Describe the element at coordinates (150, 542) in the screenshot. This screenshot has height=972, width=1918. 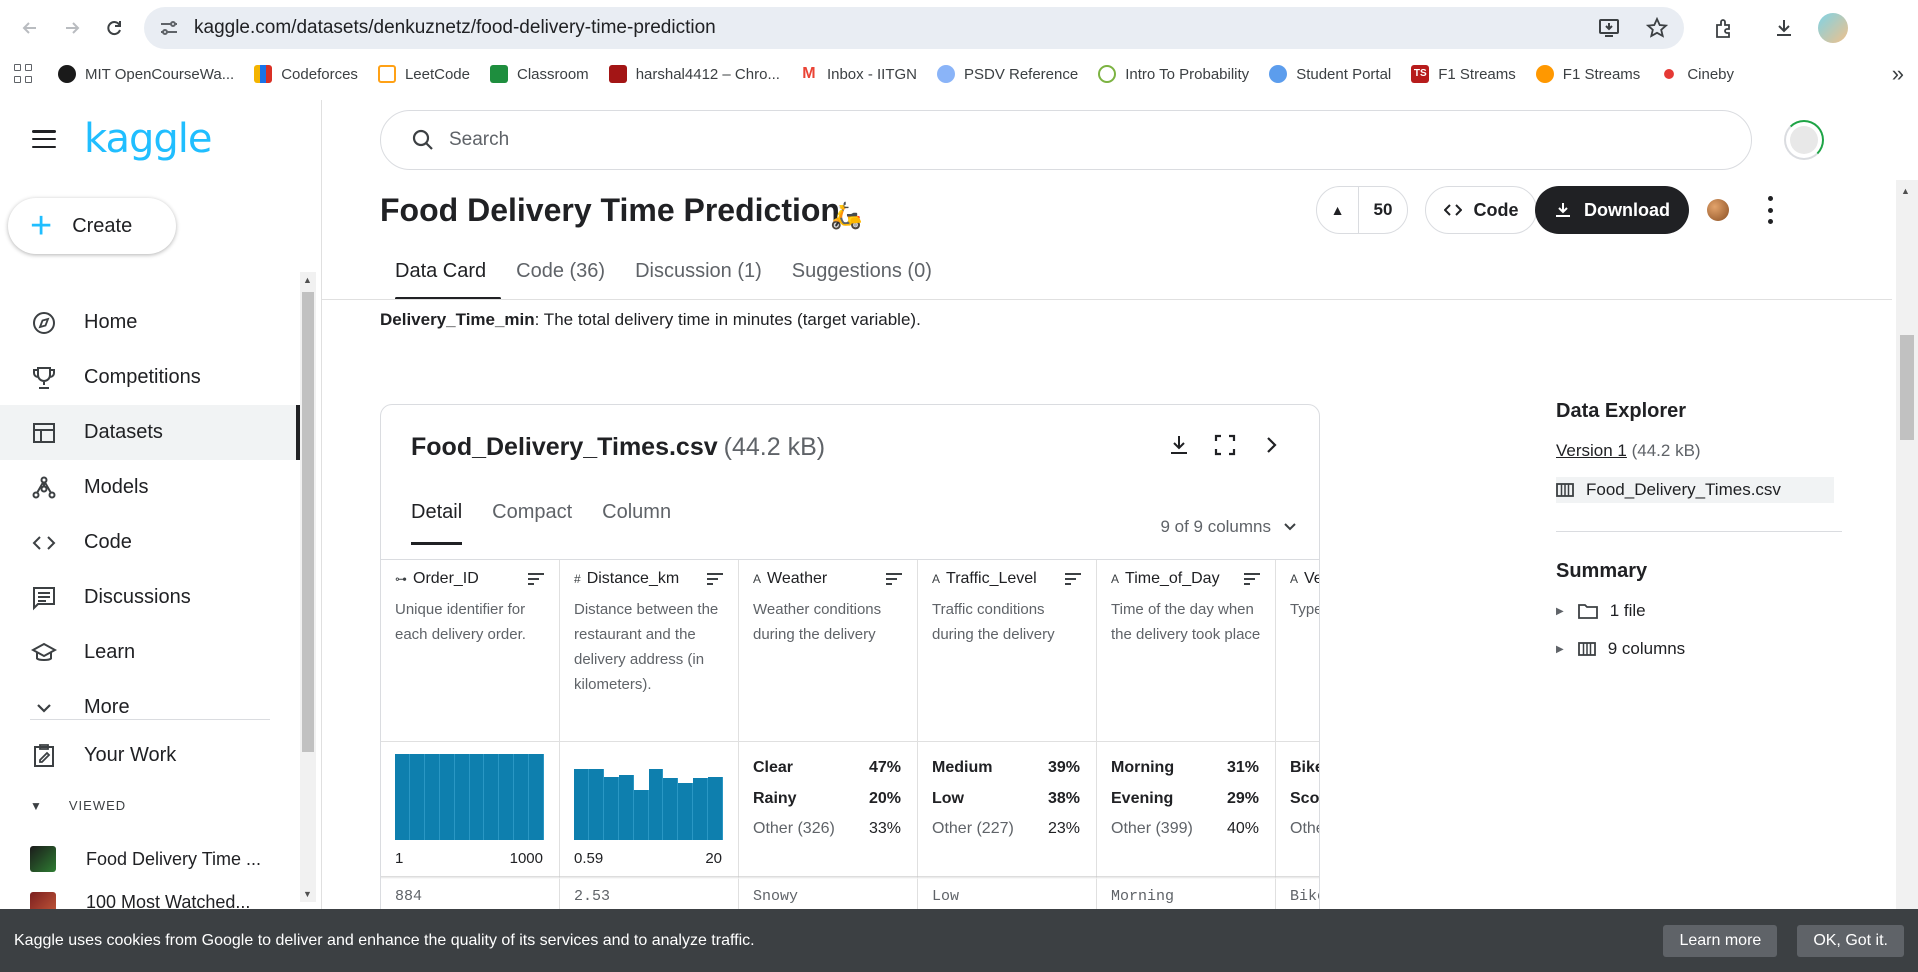
I see `sidebar-item-code: Code` at that location.